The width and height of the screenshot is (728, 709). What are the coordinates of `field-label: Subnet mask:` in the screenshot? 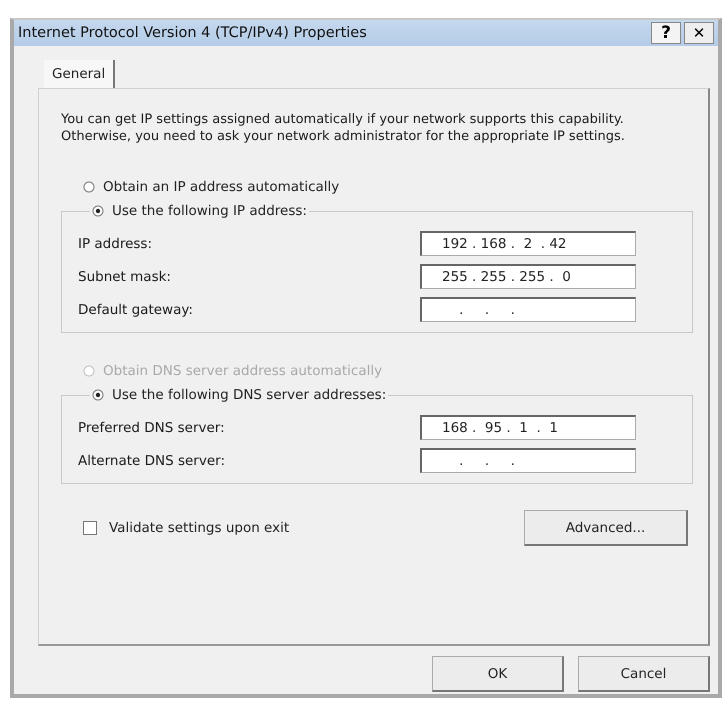 It's located at (124, 276).